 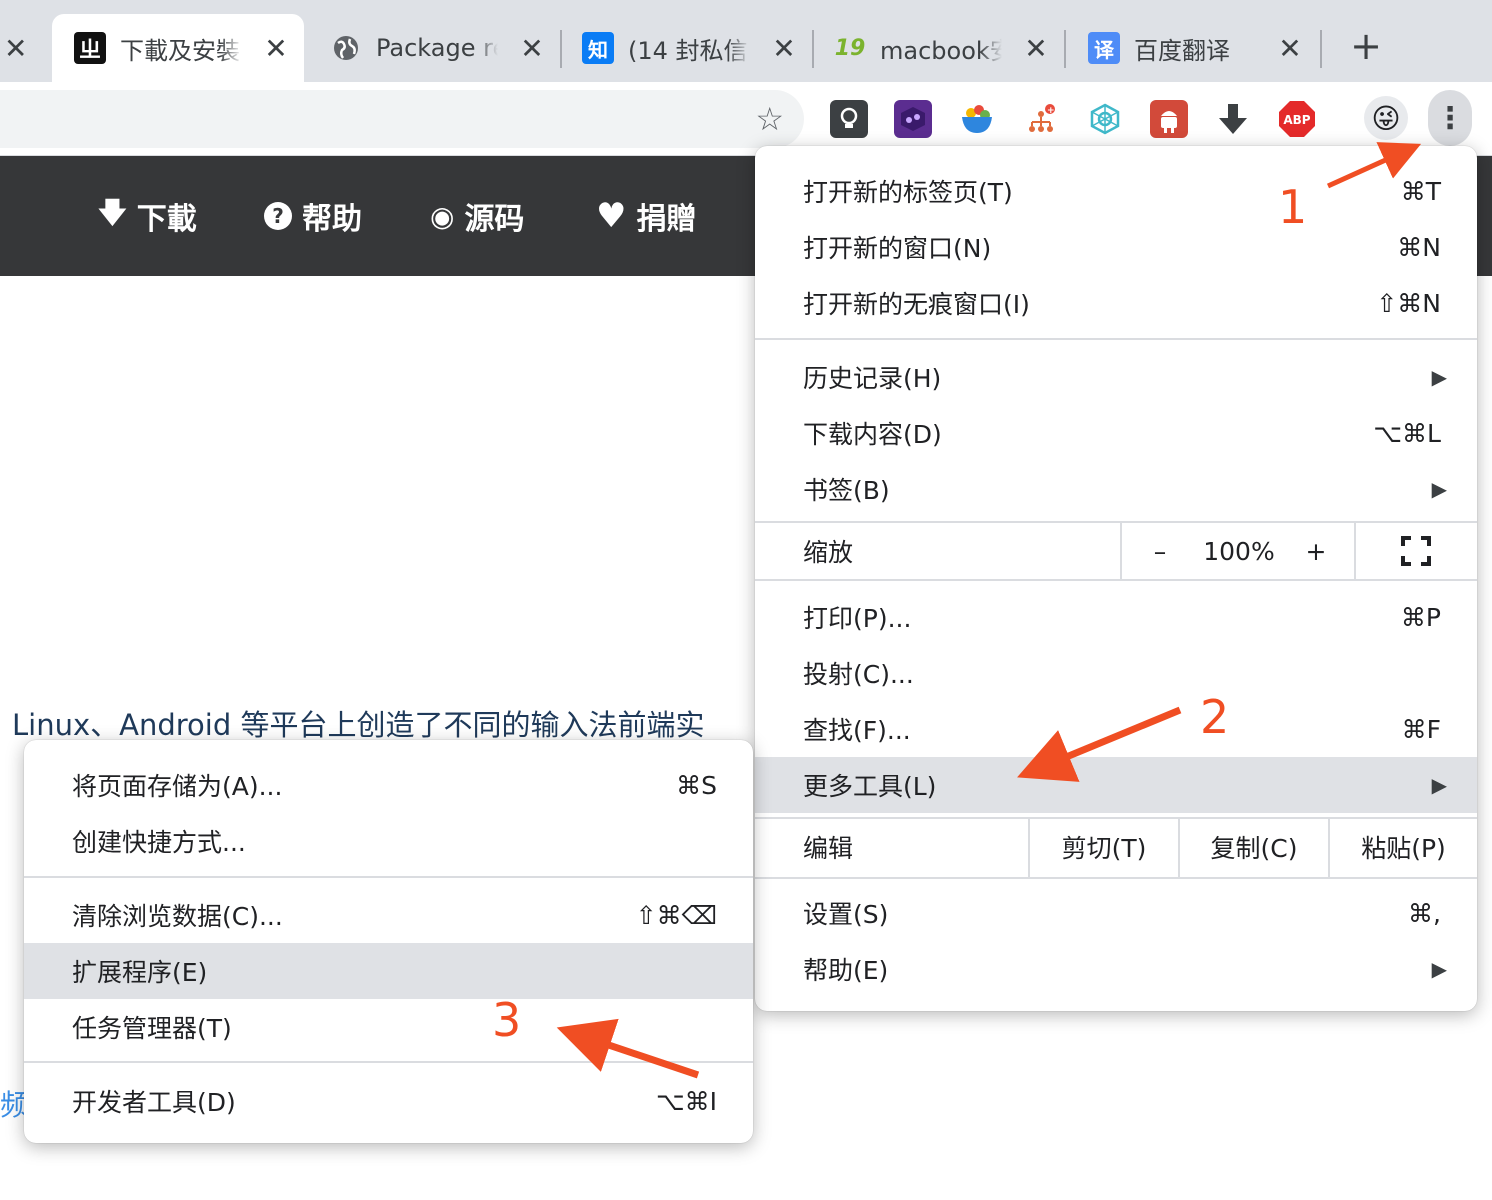 What do you see at coordinates (507, 1020) in the screenshot?
I see `annotation-number-3: 3` at bounding box center [507, 1020].